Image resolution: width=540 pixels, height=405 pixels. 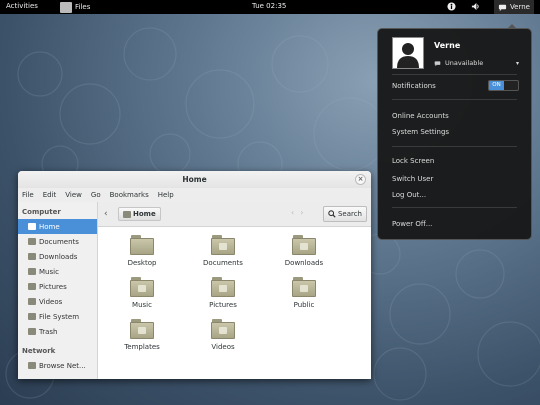 What do you see at coordinates (32, 365) in the screenshot?
I see `network-icon` at bounding box center [32, 365].